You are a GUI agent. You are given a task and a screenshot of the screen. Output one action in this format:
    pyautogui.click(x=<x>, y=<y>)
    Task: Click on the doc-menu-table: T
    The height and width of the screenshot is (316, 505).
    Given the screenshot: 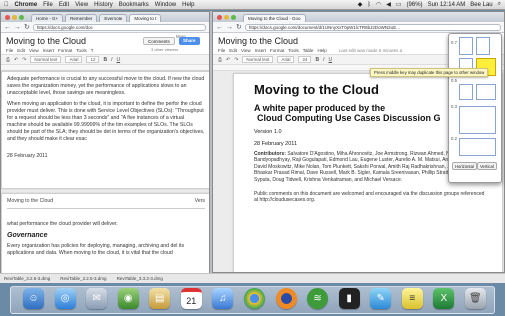 What is the action you would take?
    pyautogui.click(x=92, y=50)
    